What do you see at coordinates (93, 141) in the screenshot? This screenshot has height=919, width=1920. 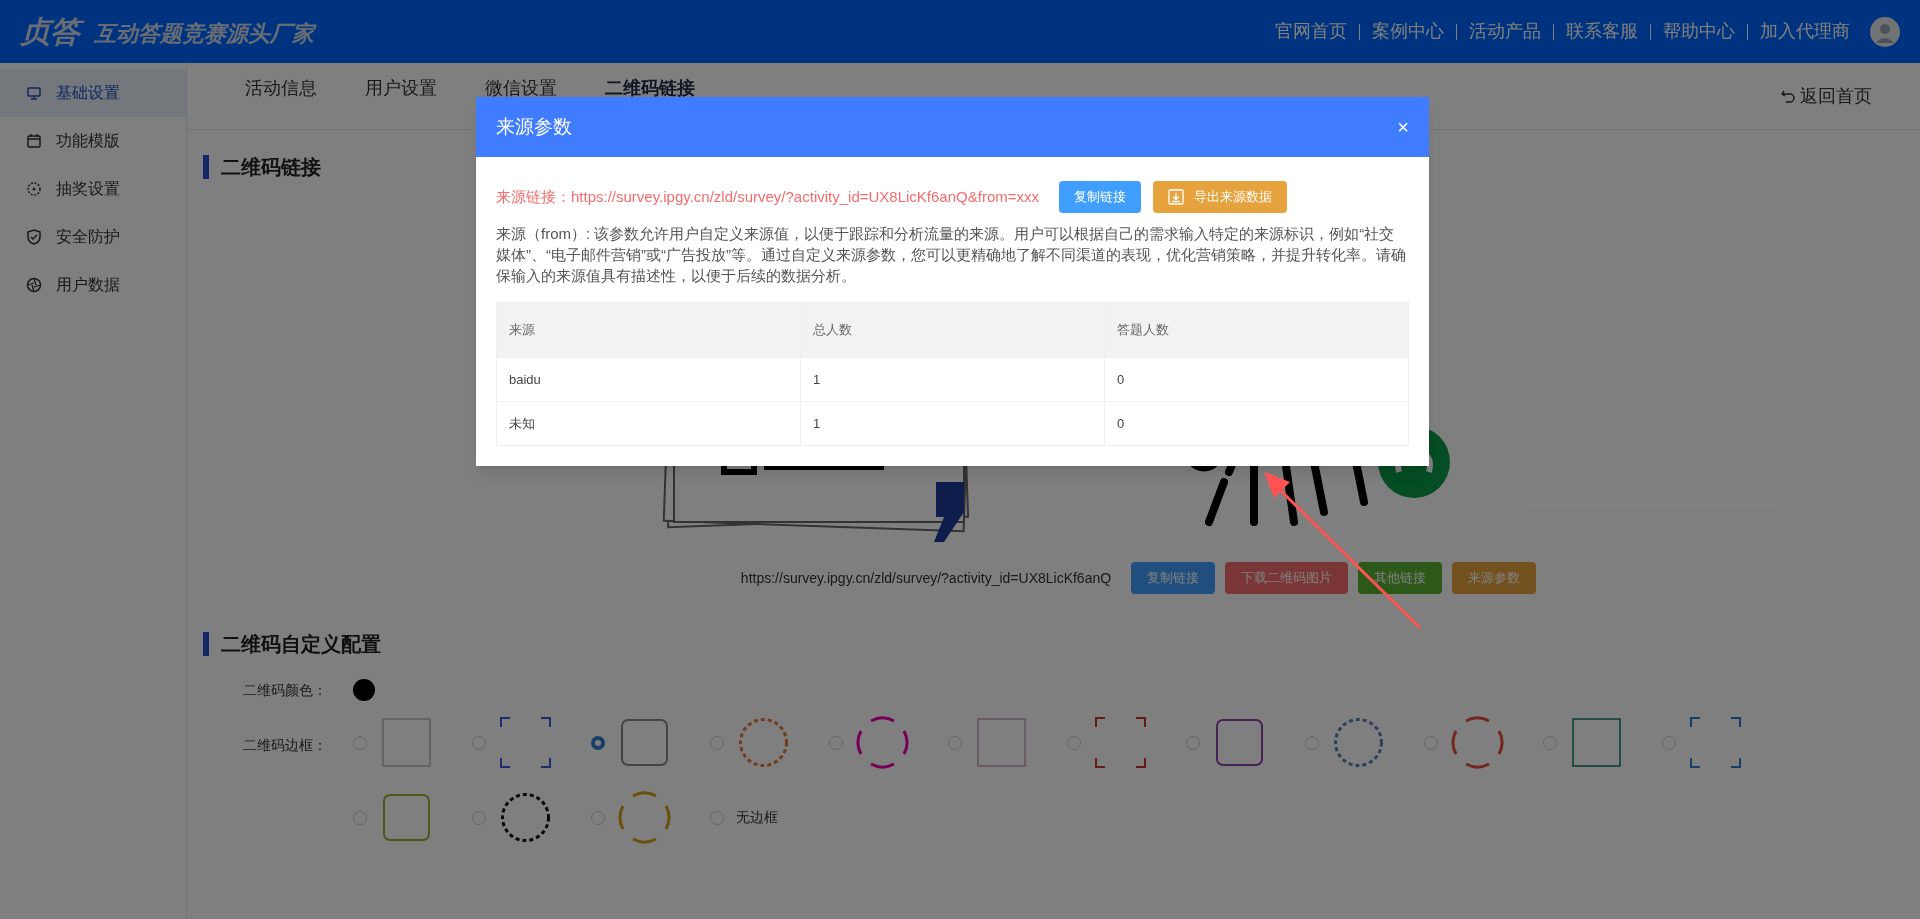 I see `sidebar-item: 功能模版` at bounding box center [93, 141].